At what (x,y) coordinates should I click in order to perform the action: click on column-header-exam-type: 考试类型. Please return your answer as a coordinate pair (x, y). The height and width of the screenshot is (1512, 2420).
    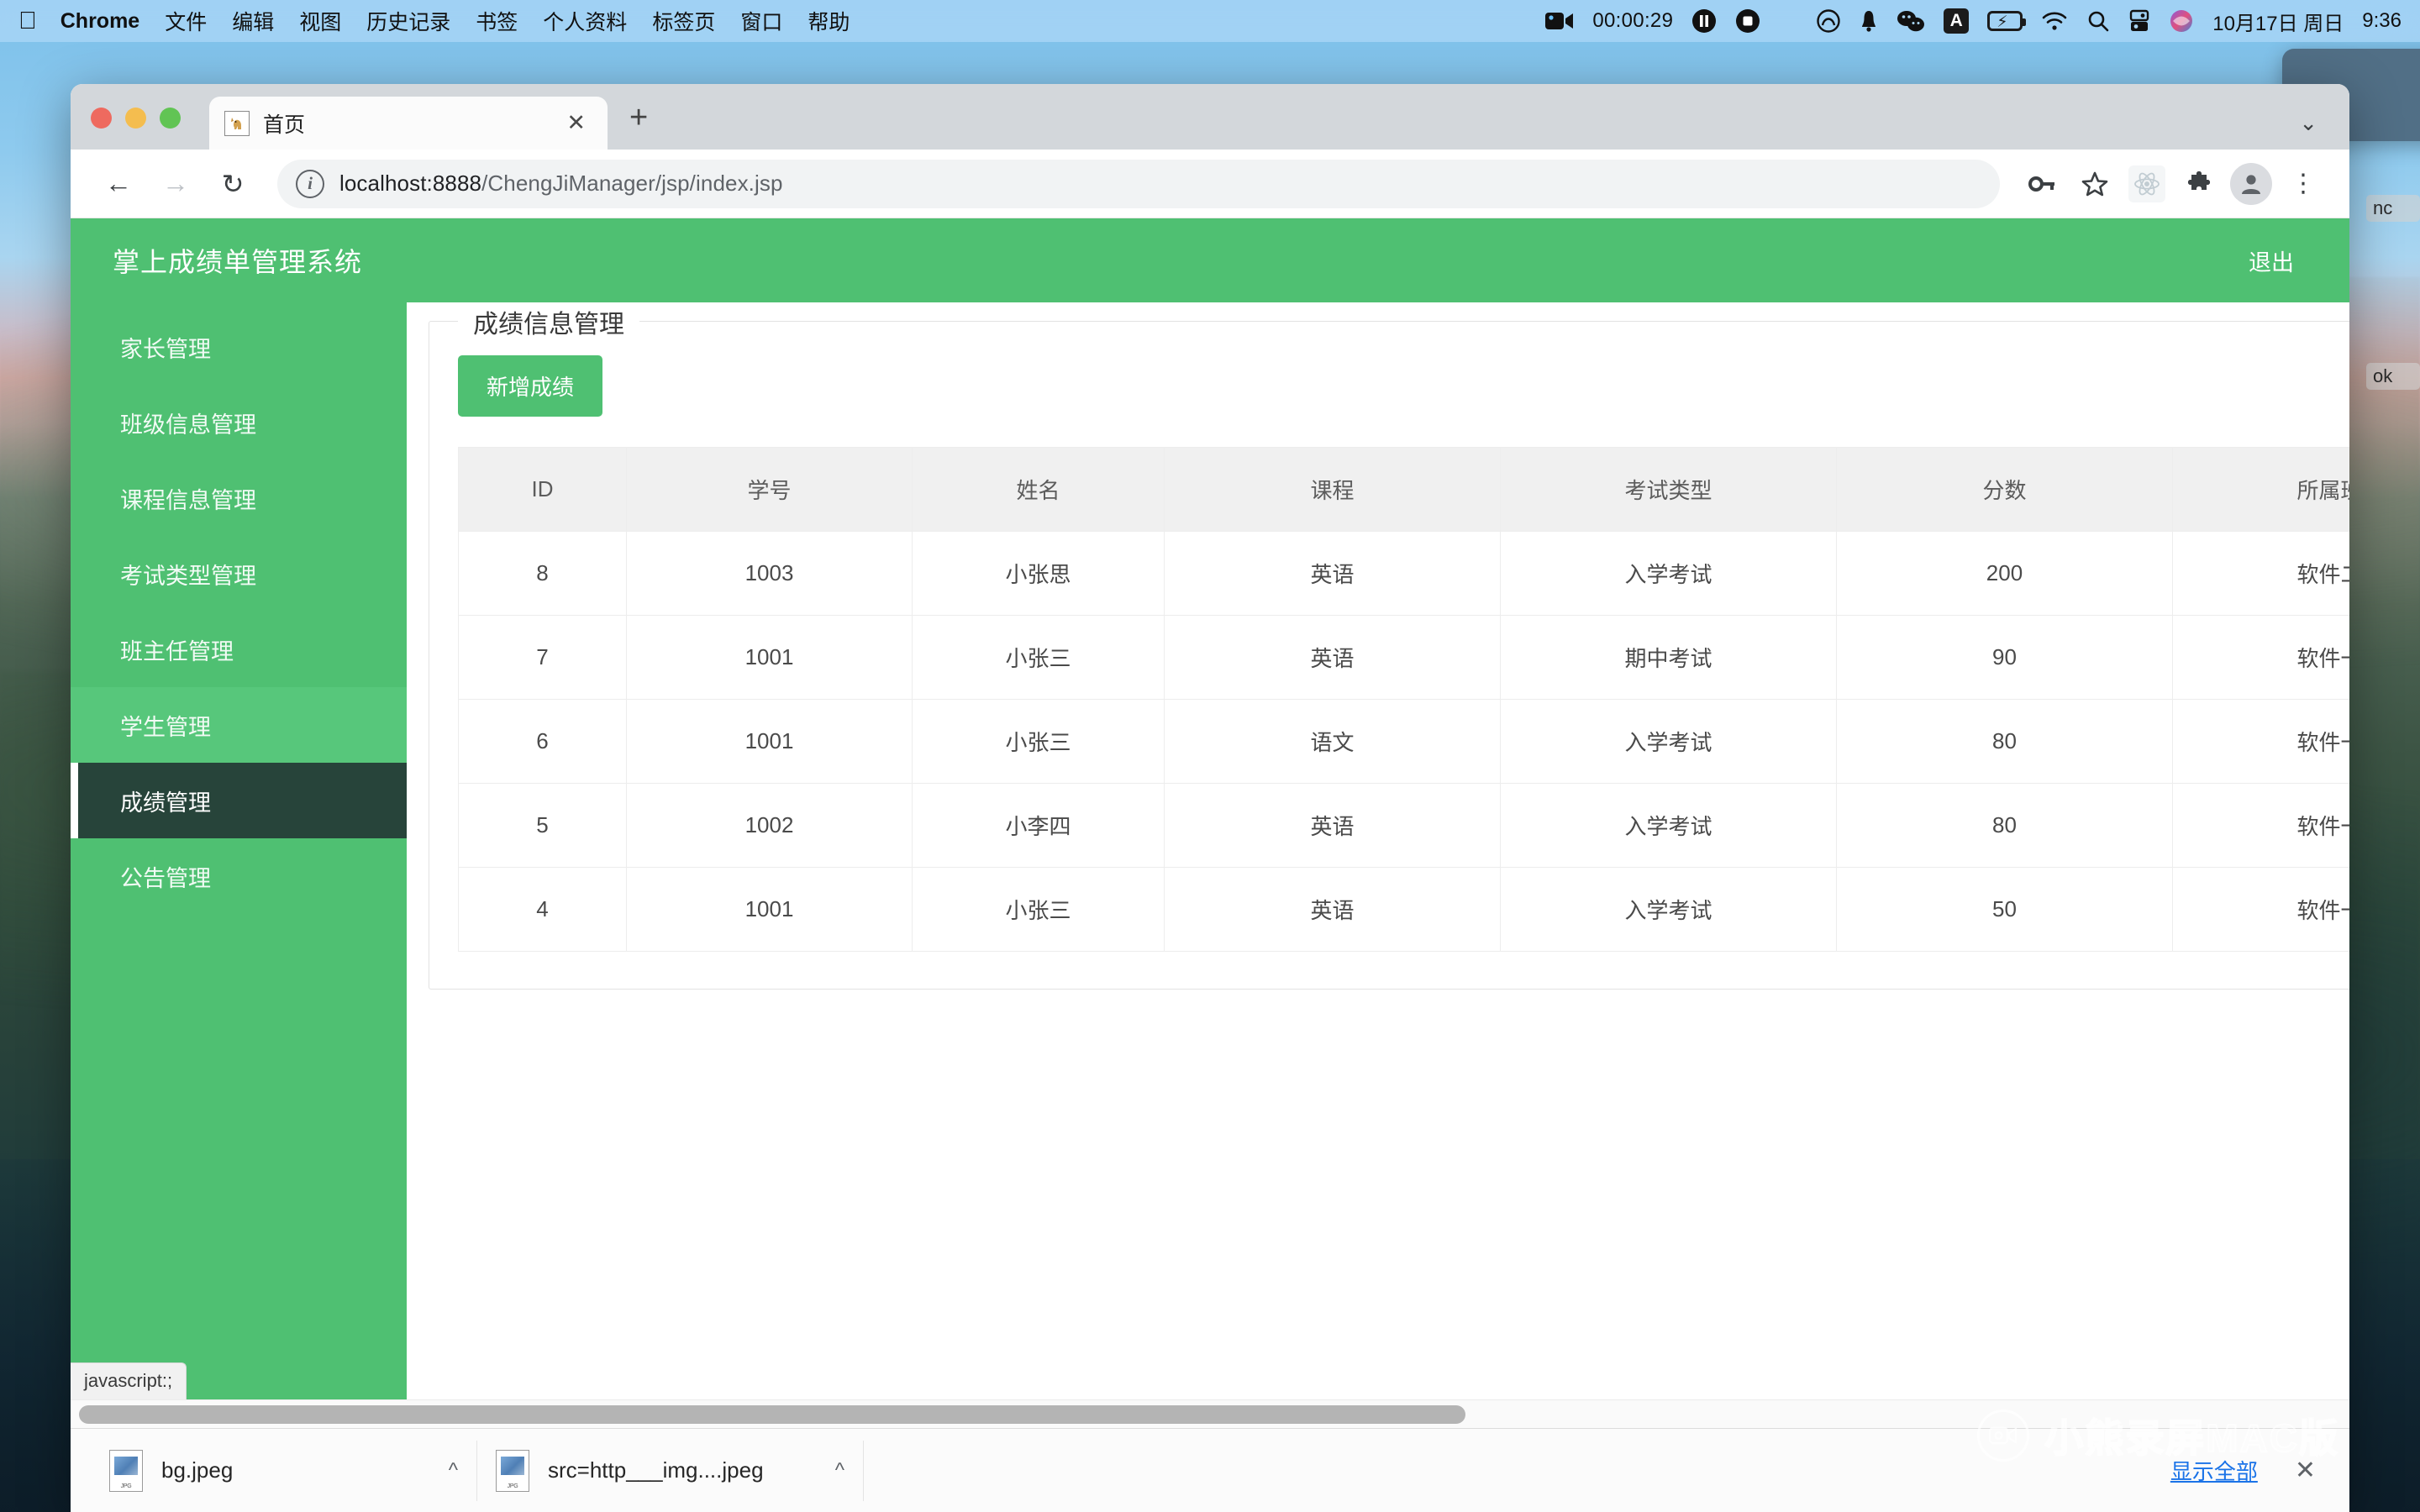
    Looking at the image, I should click on (1668, 489).